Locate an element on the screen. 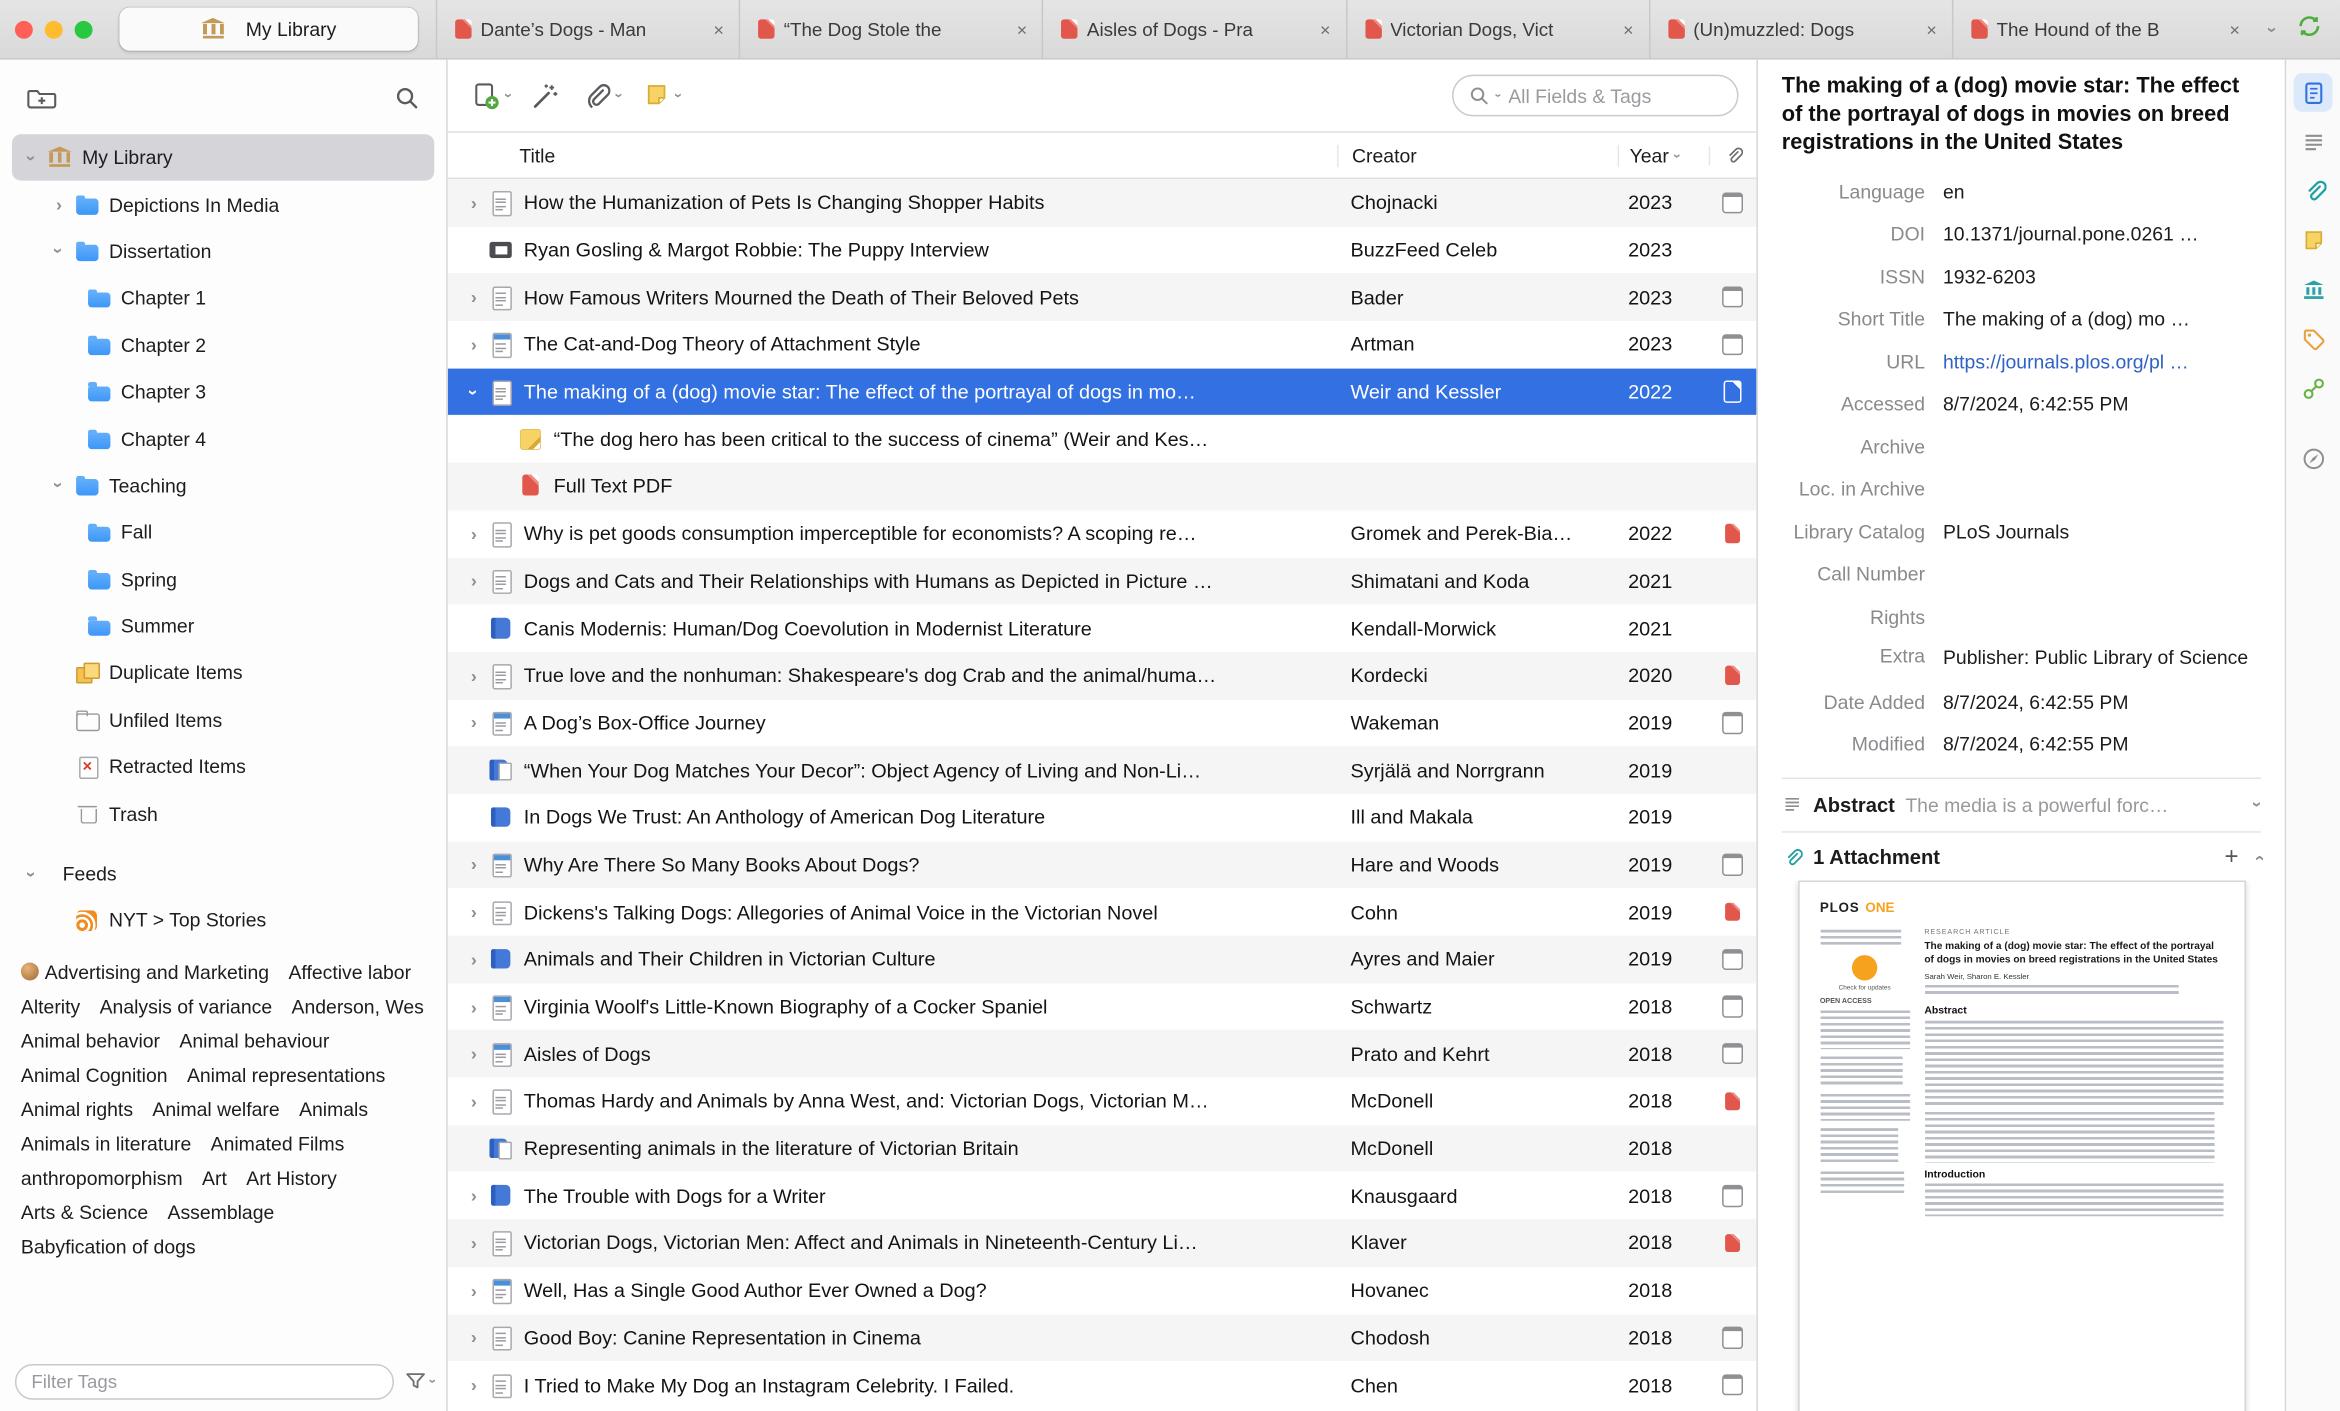  tag: Animated Films is located at coordinates (278, 1143).